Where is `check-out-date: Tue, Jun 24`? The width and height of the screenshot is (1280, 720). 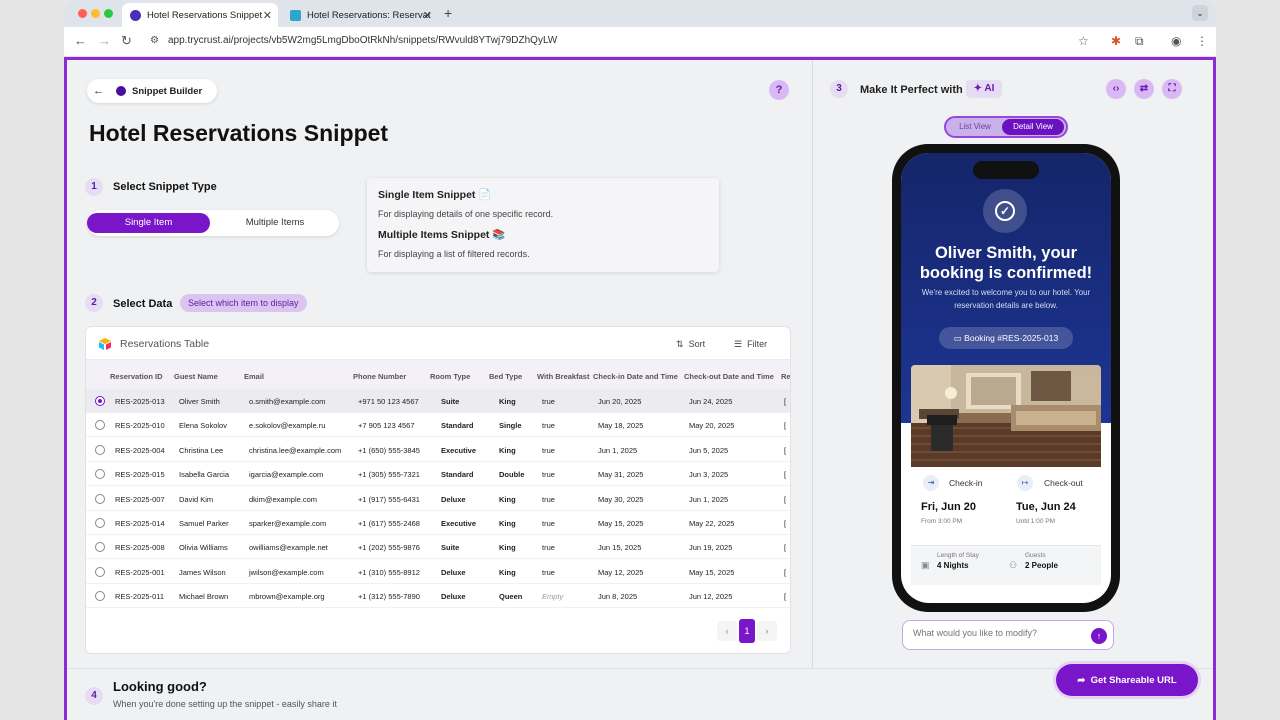 check-out-date: Tue, Jun 24 is located at coordinates (1046, 507).